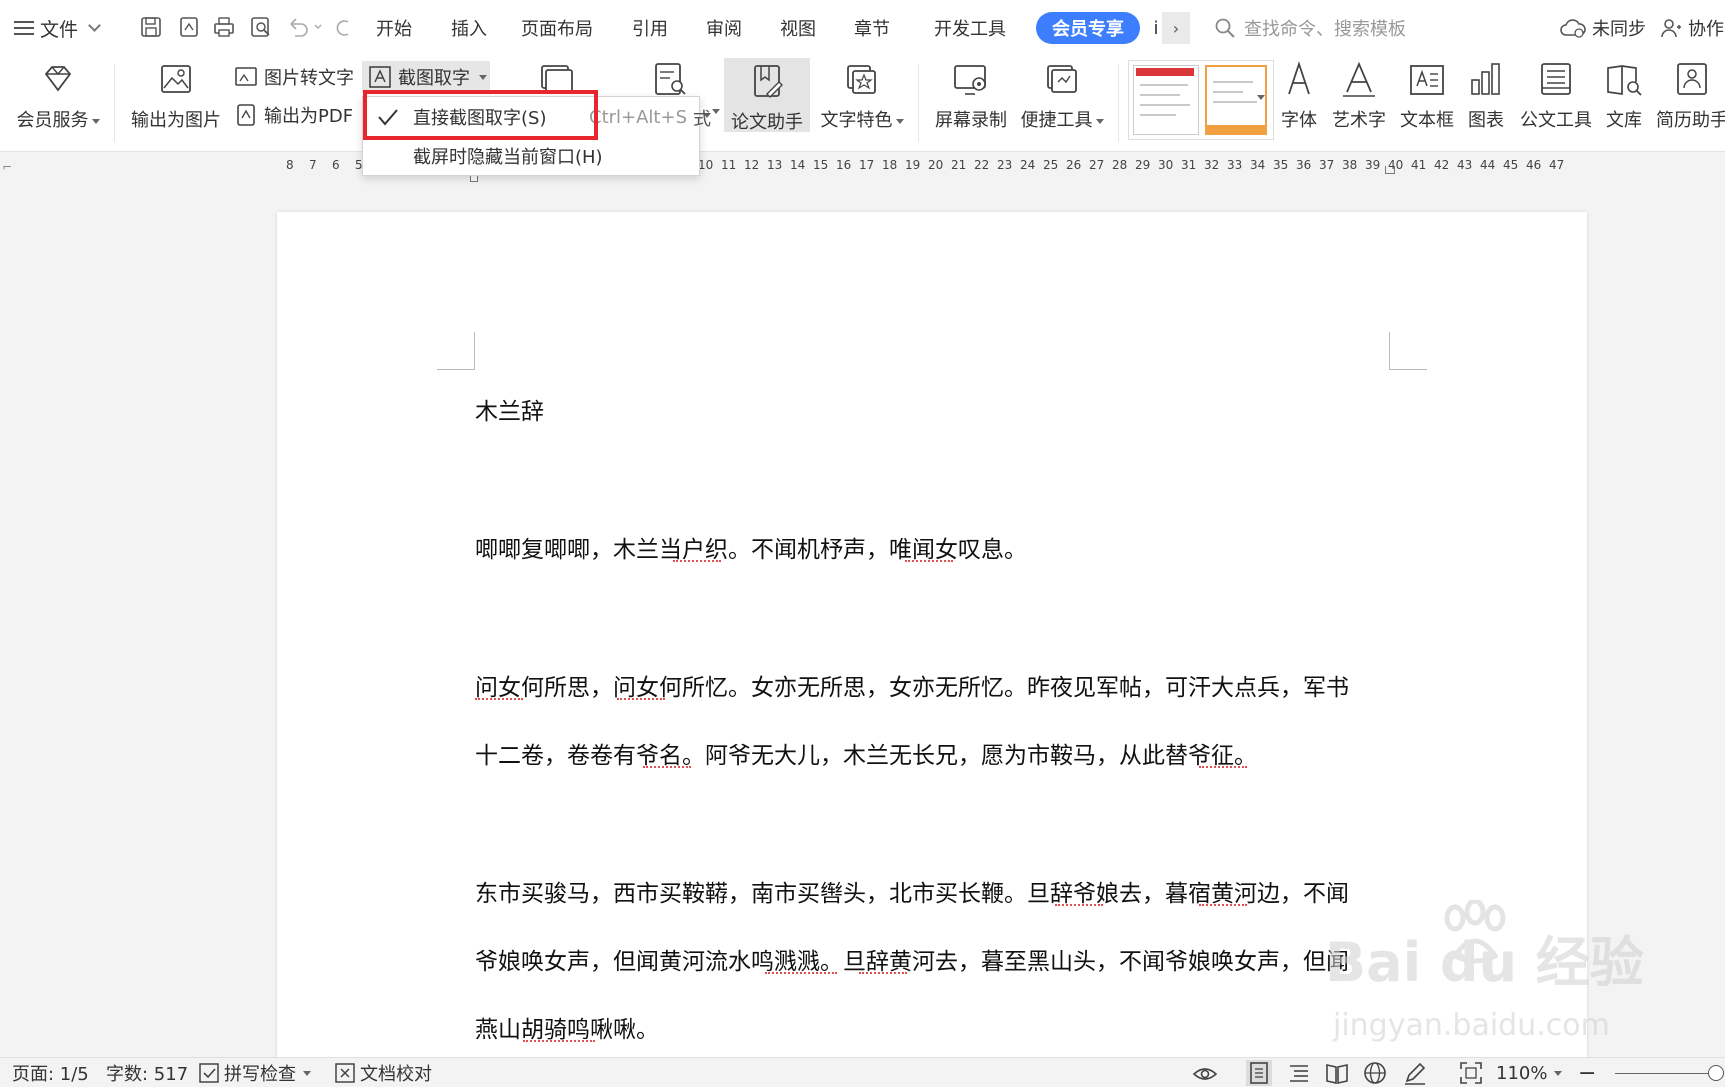  I want to click on ruler-tick: 29, so click(1143, 165).